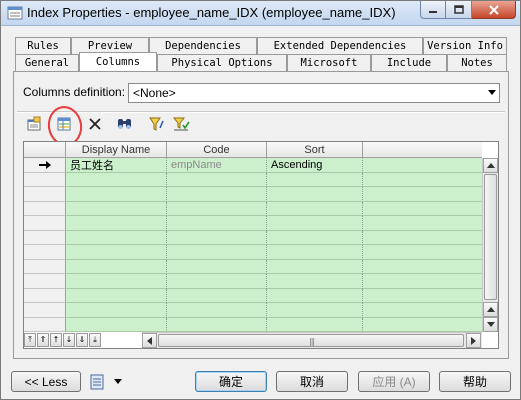  What do you see at coordinates (314, 93) in the screenshot?
I see `columns-definition-select: <None>` at bounding box center [314, 93].